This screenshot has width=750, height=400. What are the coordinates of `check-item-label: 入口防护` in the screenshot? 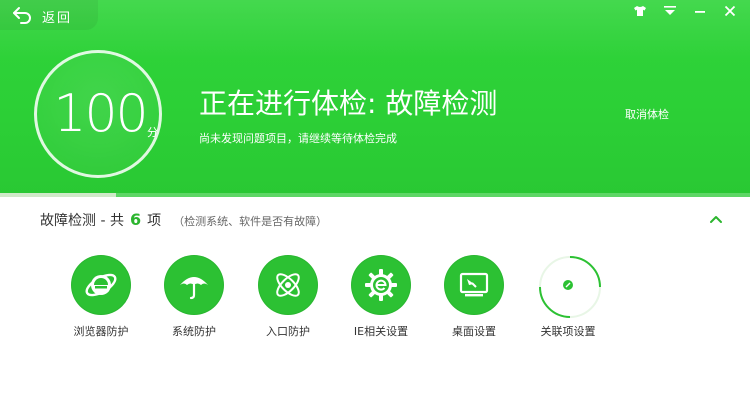 It's located at (288, 331).